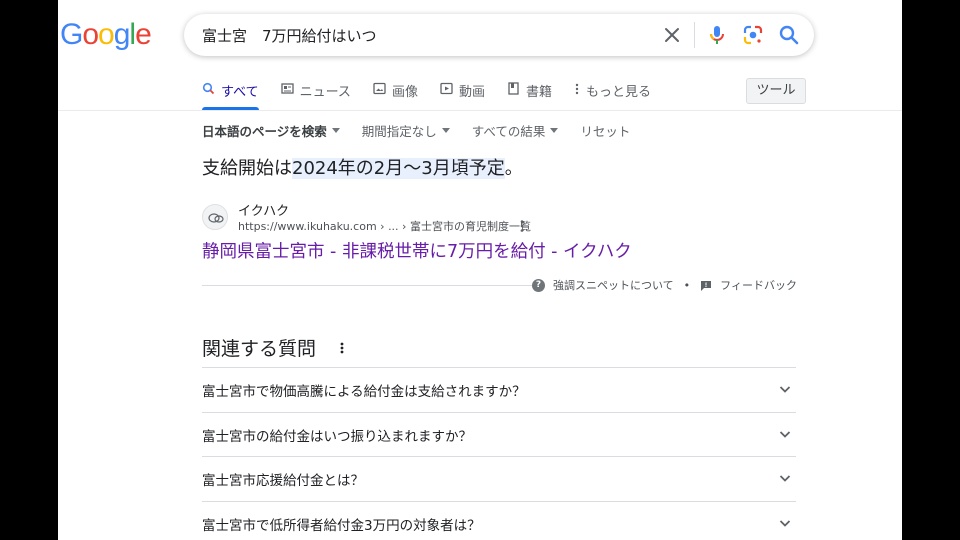 Image resolution: width=960 pixels, height=540 pixels. What do you see at coordinates (480, 110) in the screenshot?
I see `header-divider` at bounding box center [480, 110].